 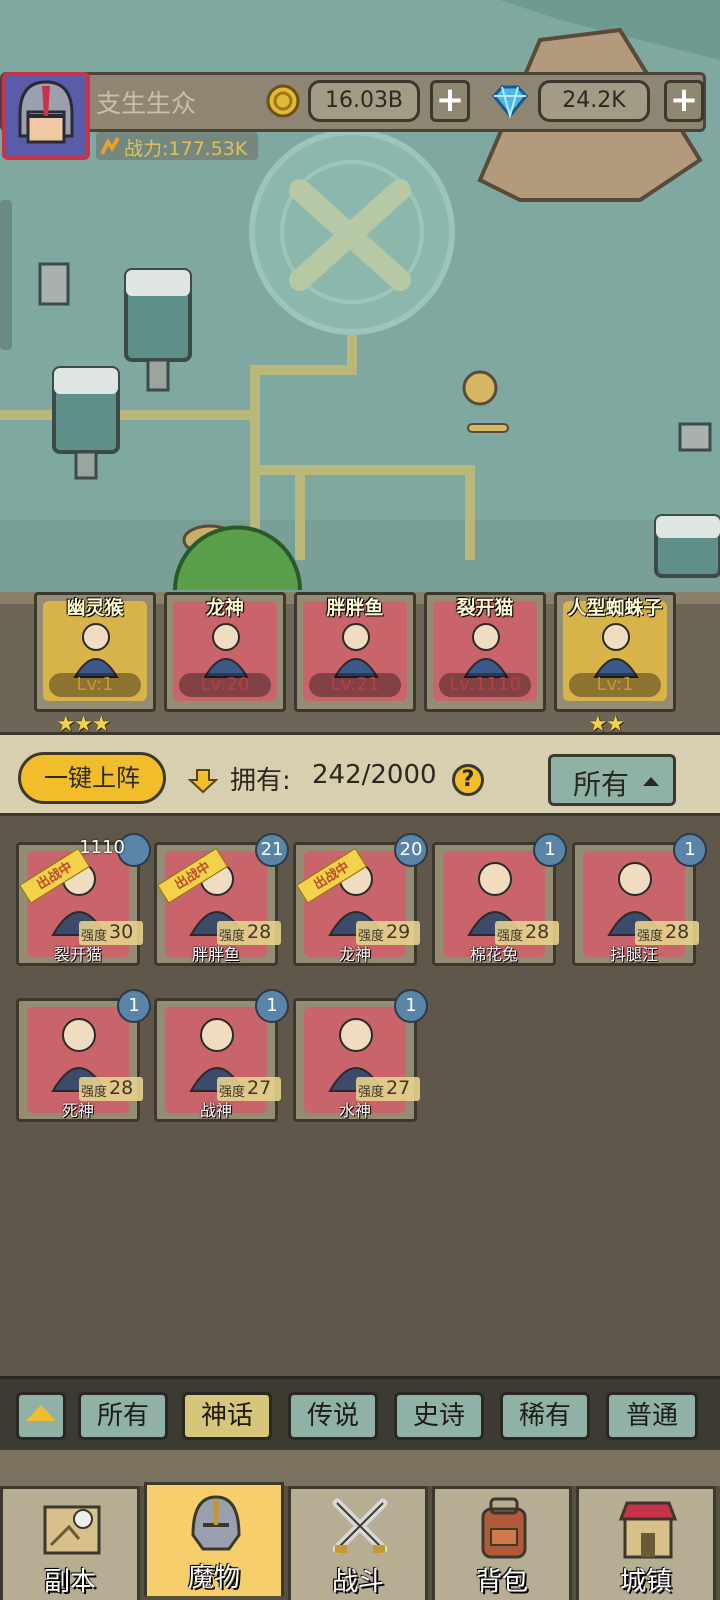 What do you see at coordinates (510, 102) in the screenshot?
I see `diamond-icon` at bounding box center [510, 102].